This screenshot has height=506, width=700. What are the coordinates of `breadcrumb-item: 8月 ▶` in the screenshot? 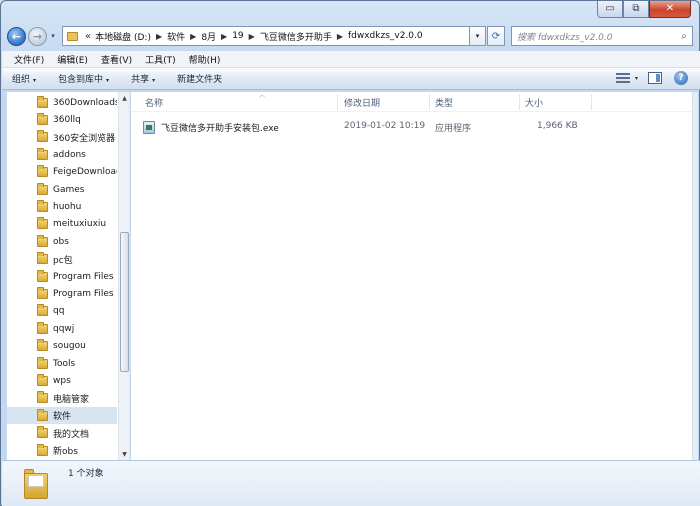 It's located at (216, 36).